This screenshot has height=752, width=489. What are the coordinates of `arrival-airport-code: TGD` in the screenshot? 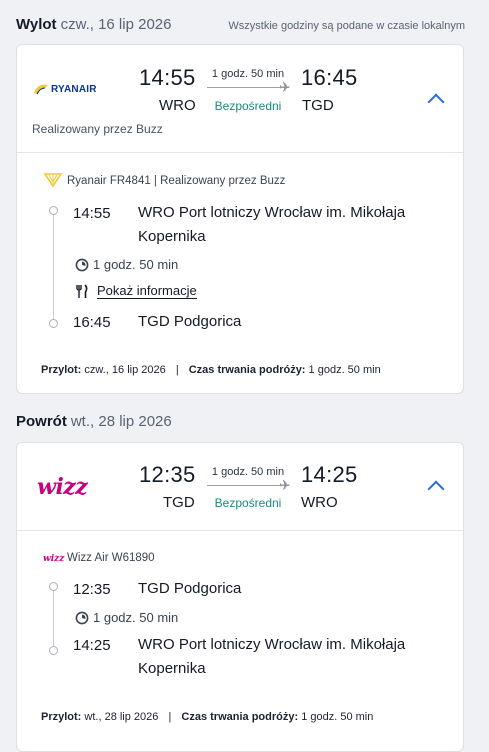 It's located at (318, 105).